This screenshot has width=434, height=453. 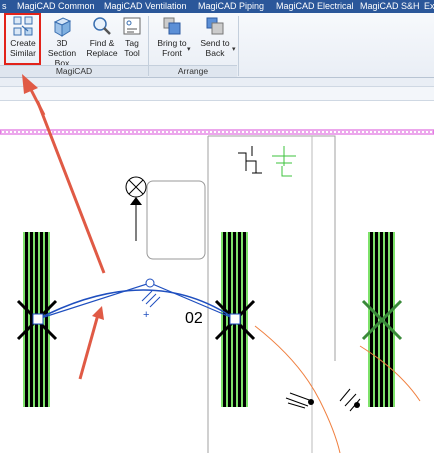 I want to click on find-replace-button: Find & Replace, so click(x=102, y=40).